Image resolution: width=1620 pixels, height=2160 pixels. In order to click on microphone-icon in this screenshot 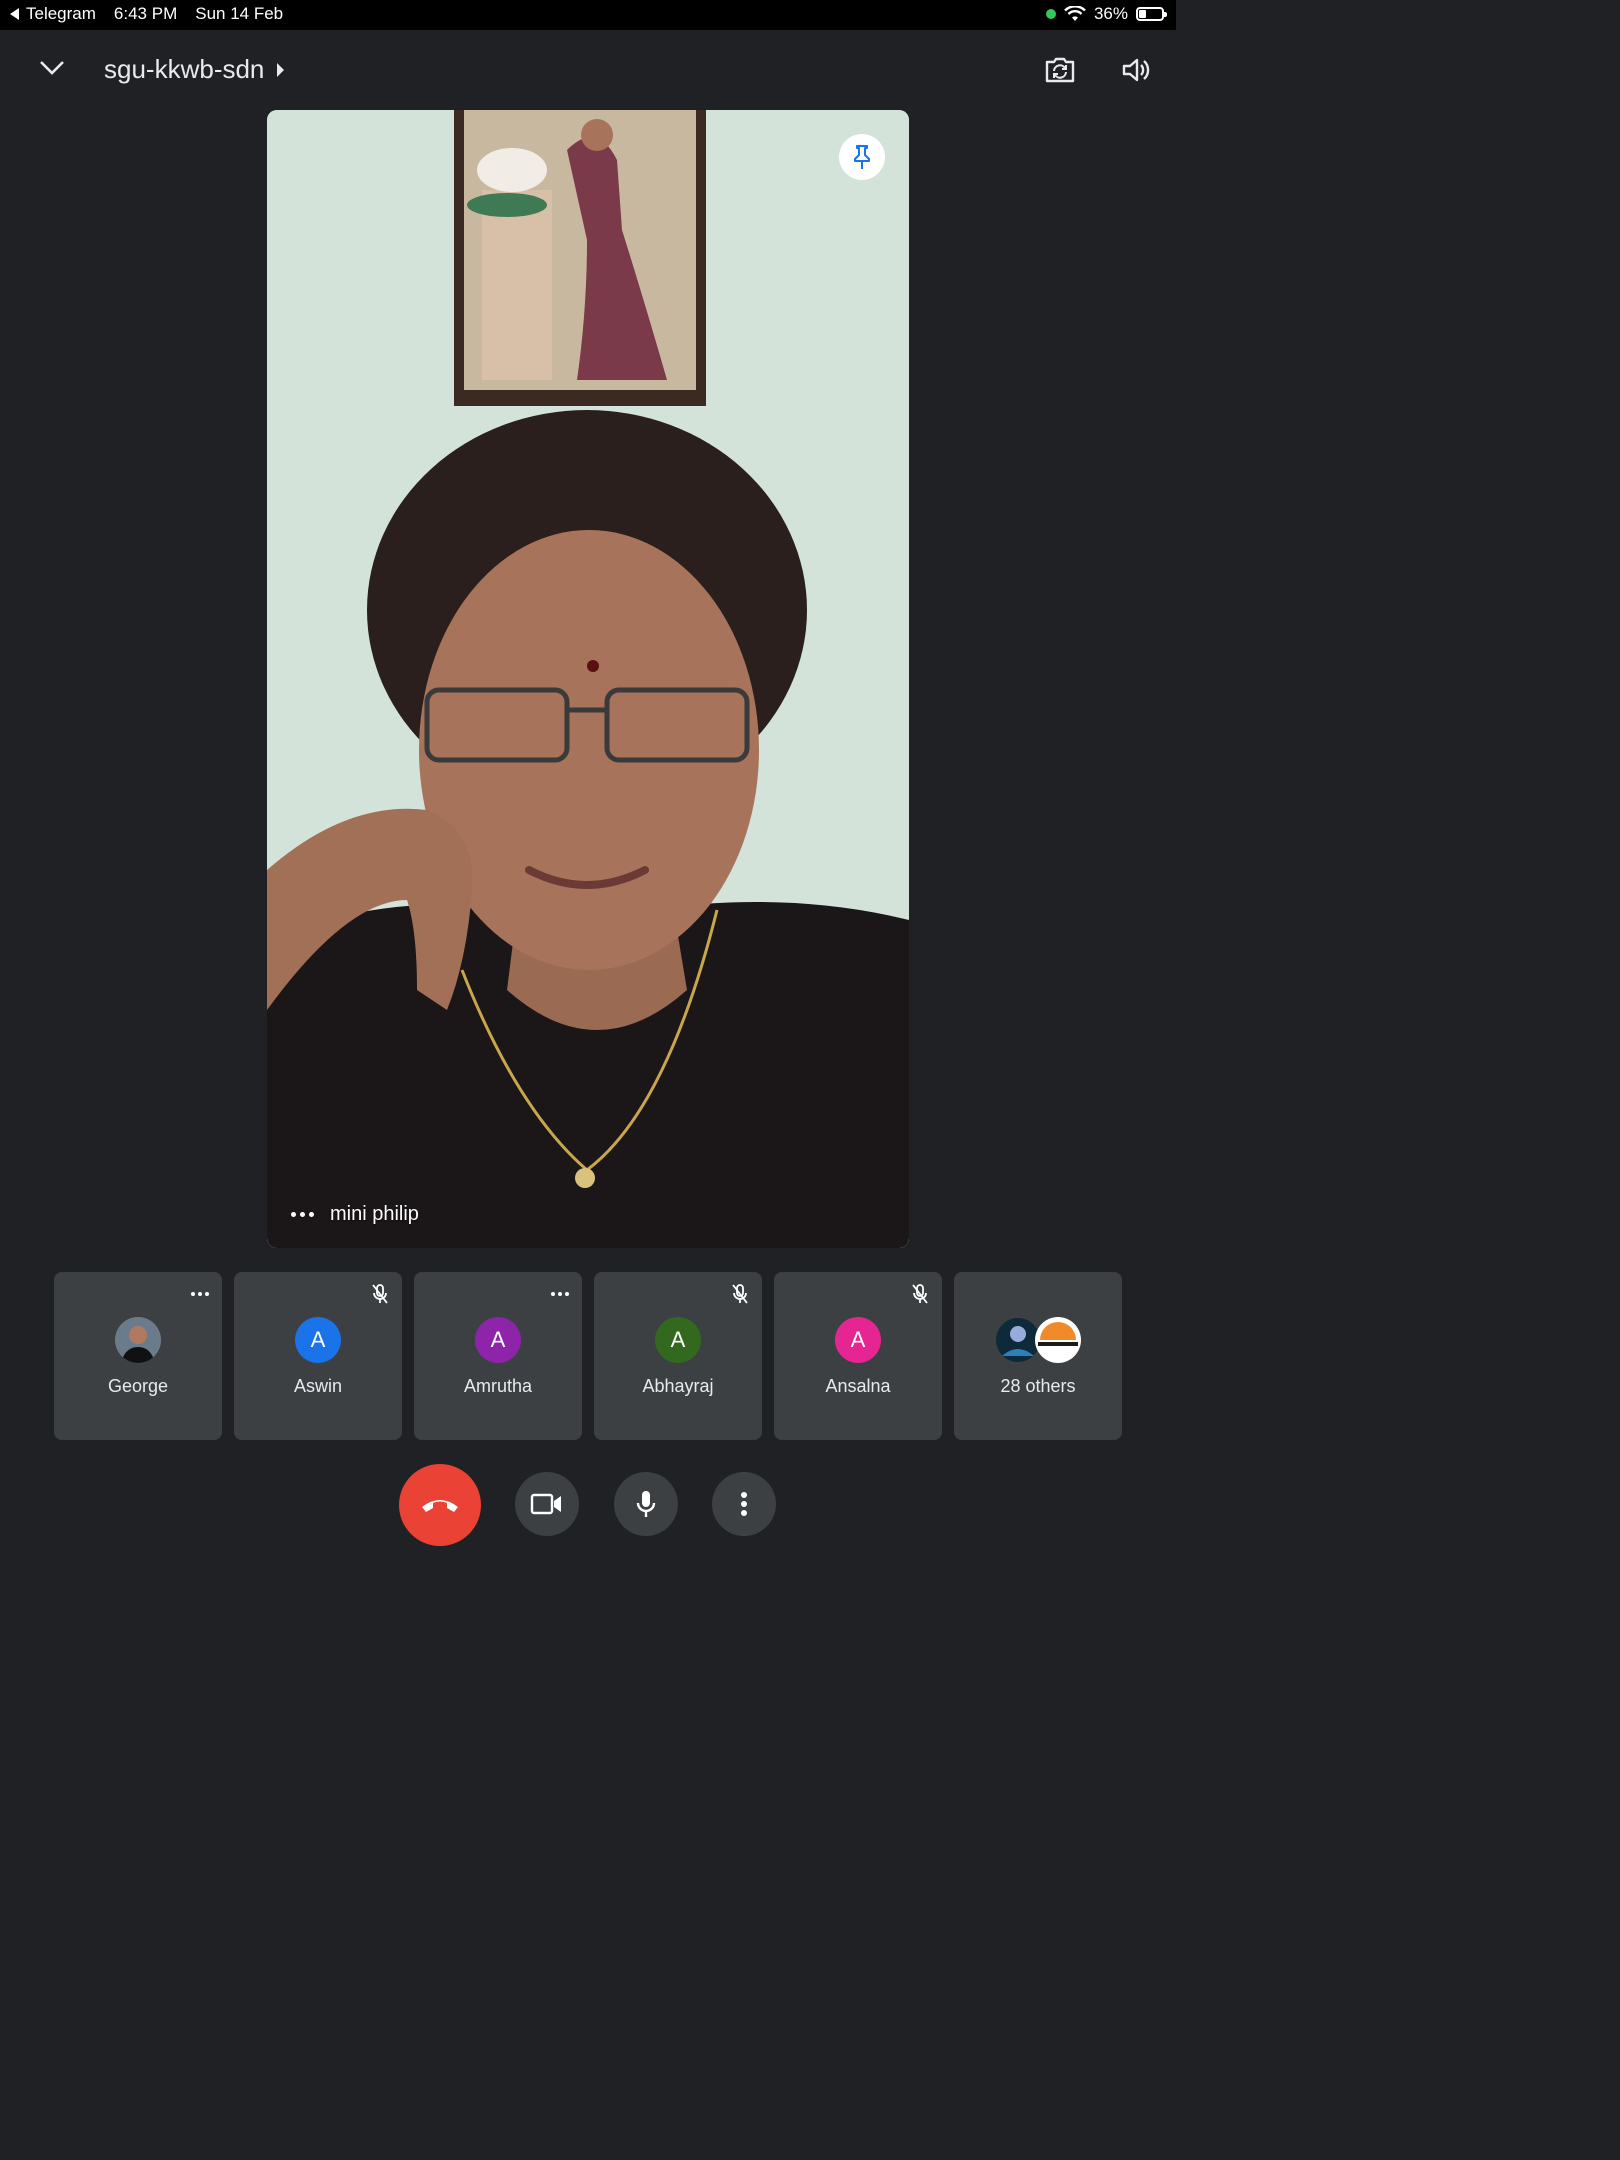, I will do `click(646, 1504)`.